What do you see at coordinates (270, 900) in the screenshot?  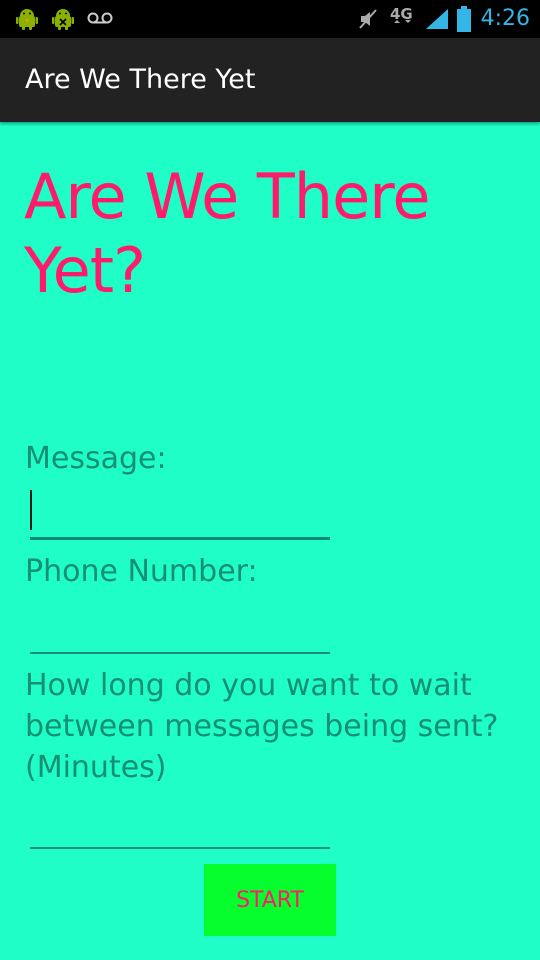 I see `start-button: START` at bounding box center [270, 900].